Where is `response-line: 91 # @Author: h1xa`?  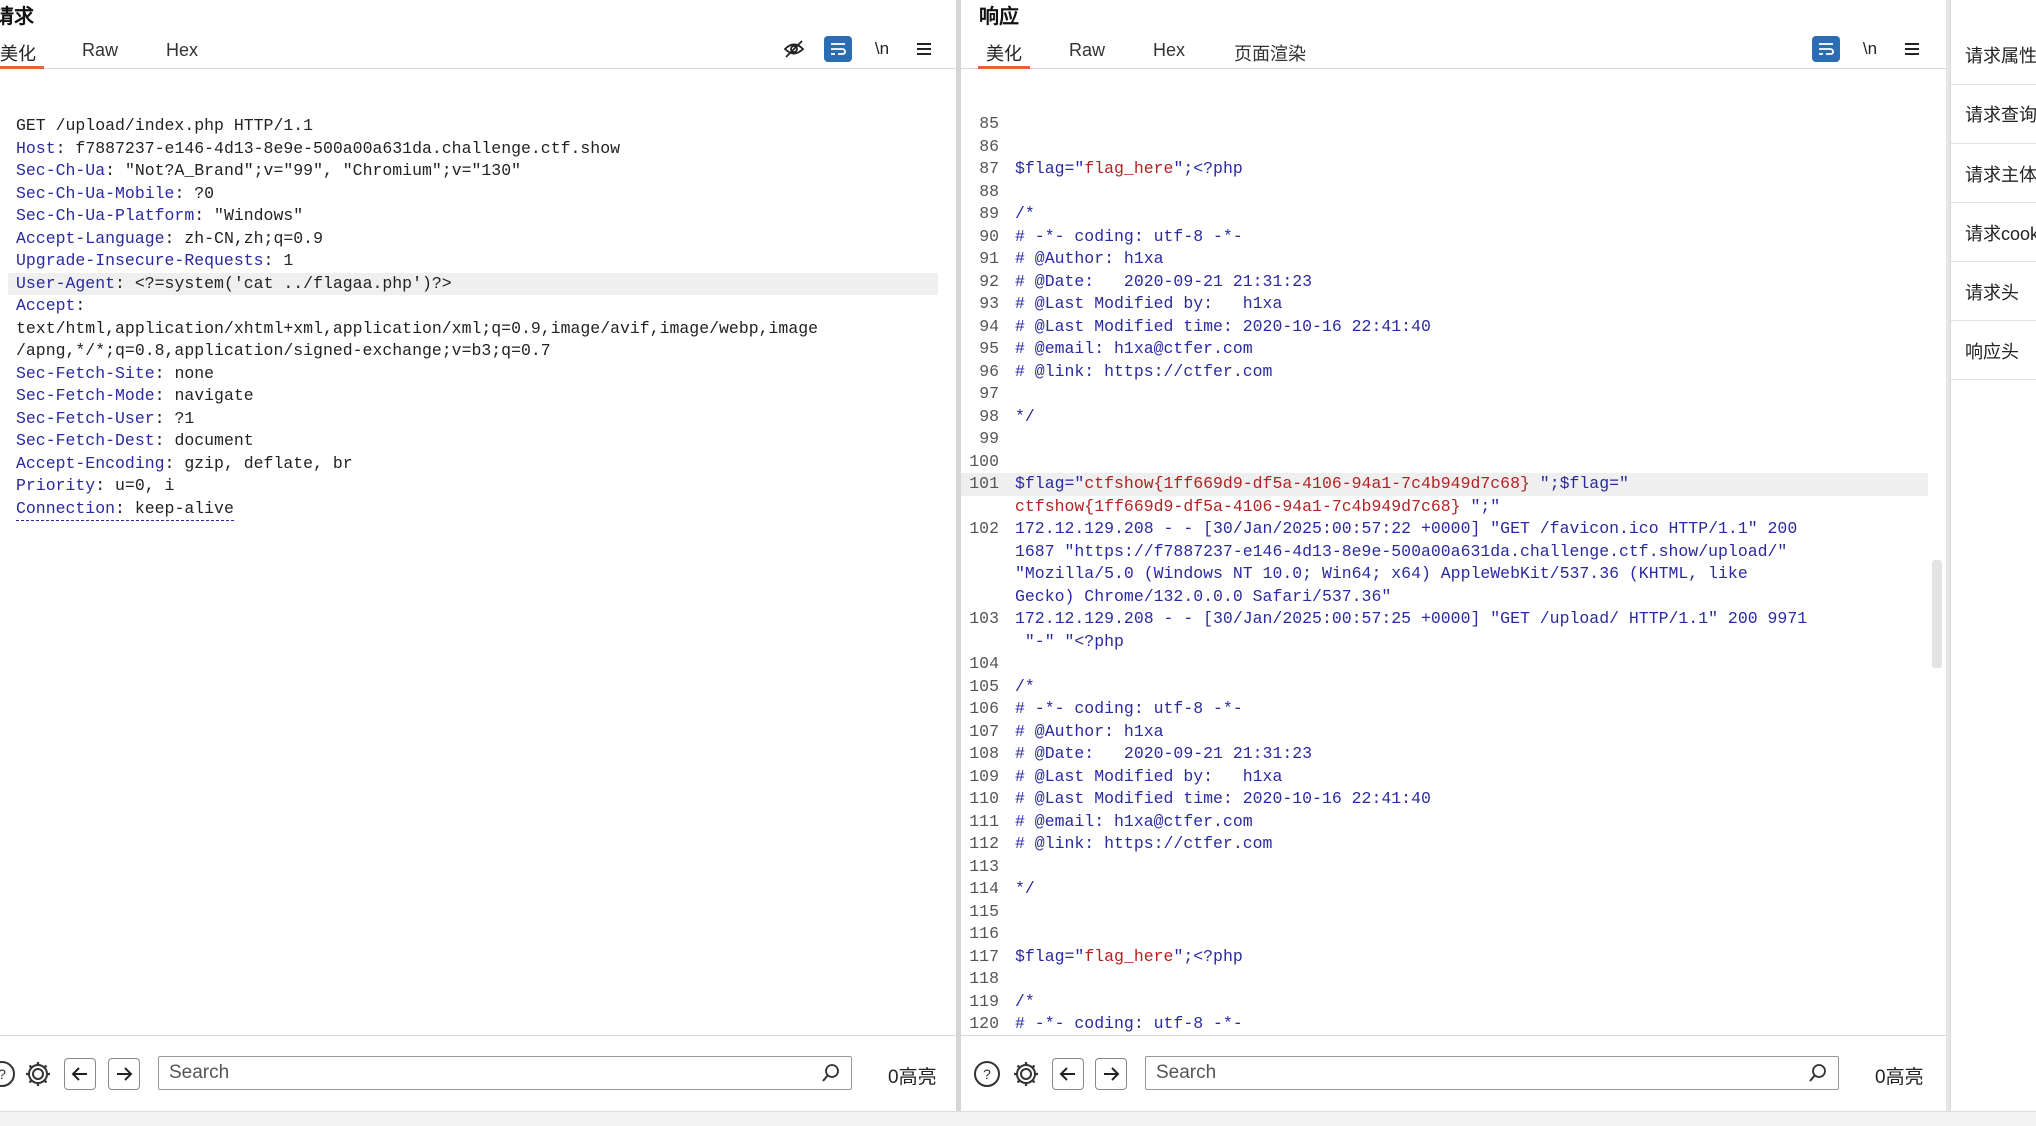
response-line: 91 # @Author: h1xa is located at coordinates (1444, 259).